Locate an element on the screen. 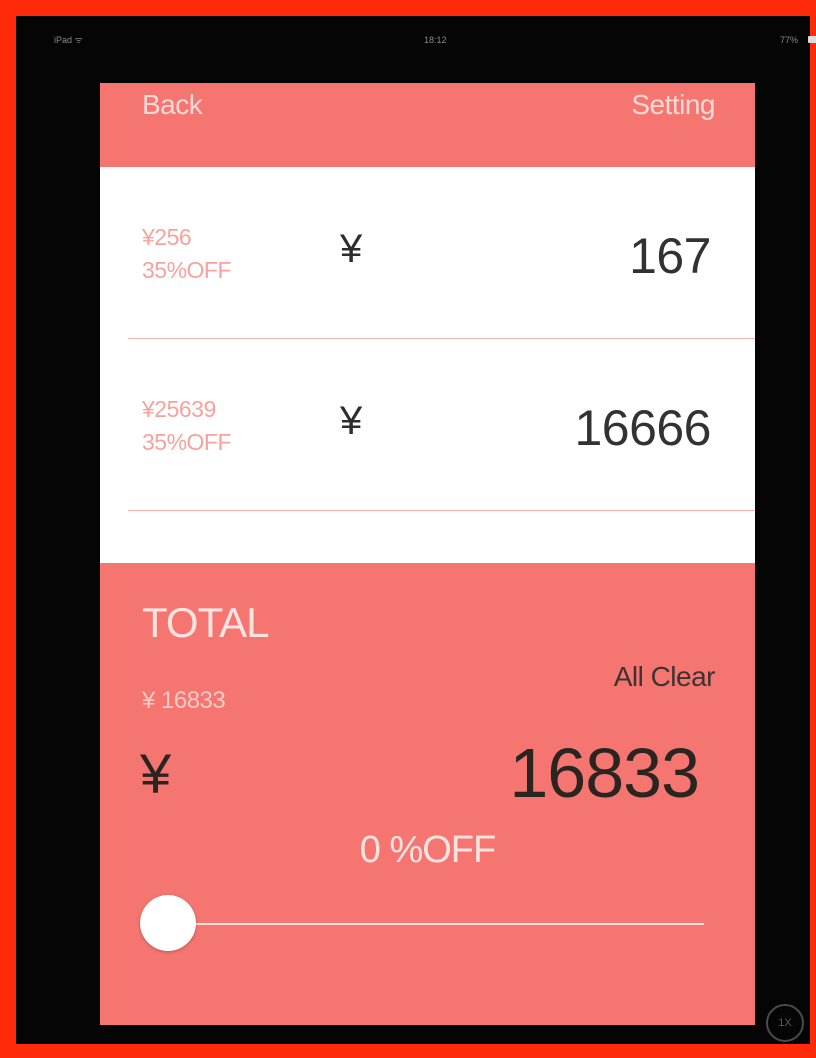 Image resolution: width=816 pixels, height=1058 pixels. carrier-label: iPad ᯤ is located at coordinates (68, 40).